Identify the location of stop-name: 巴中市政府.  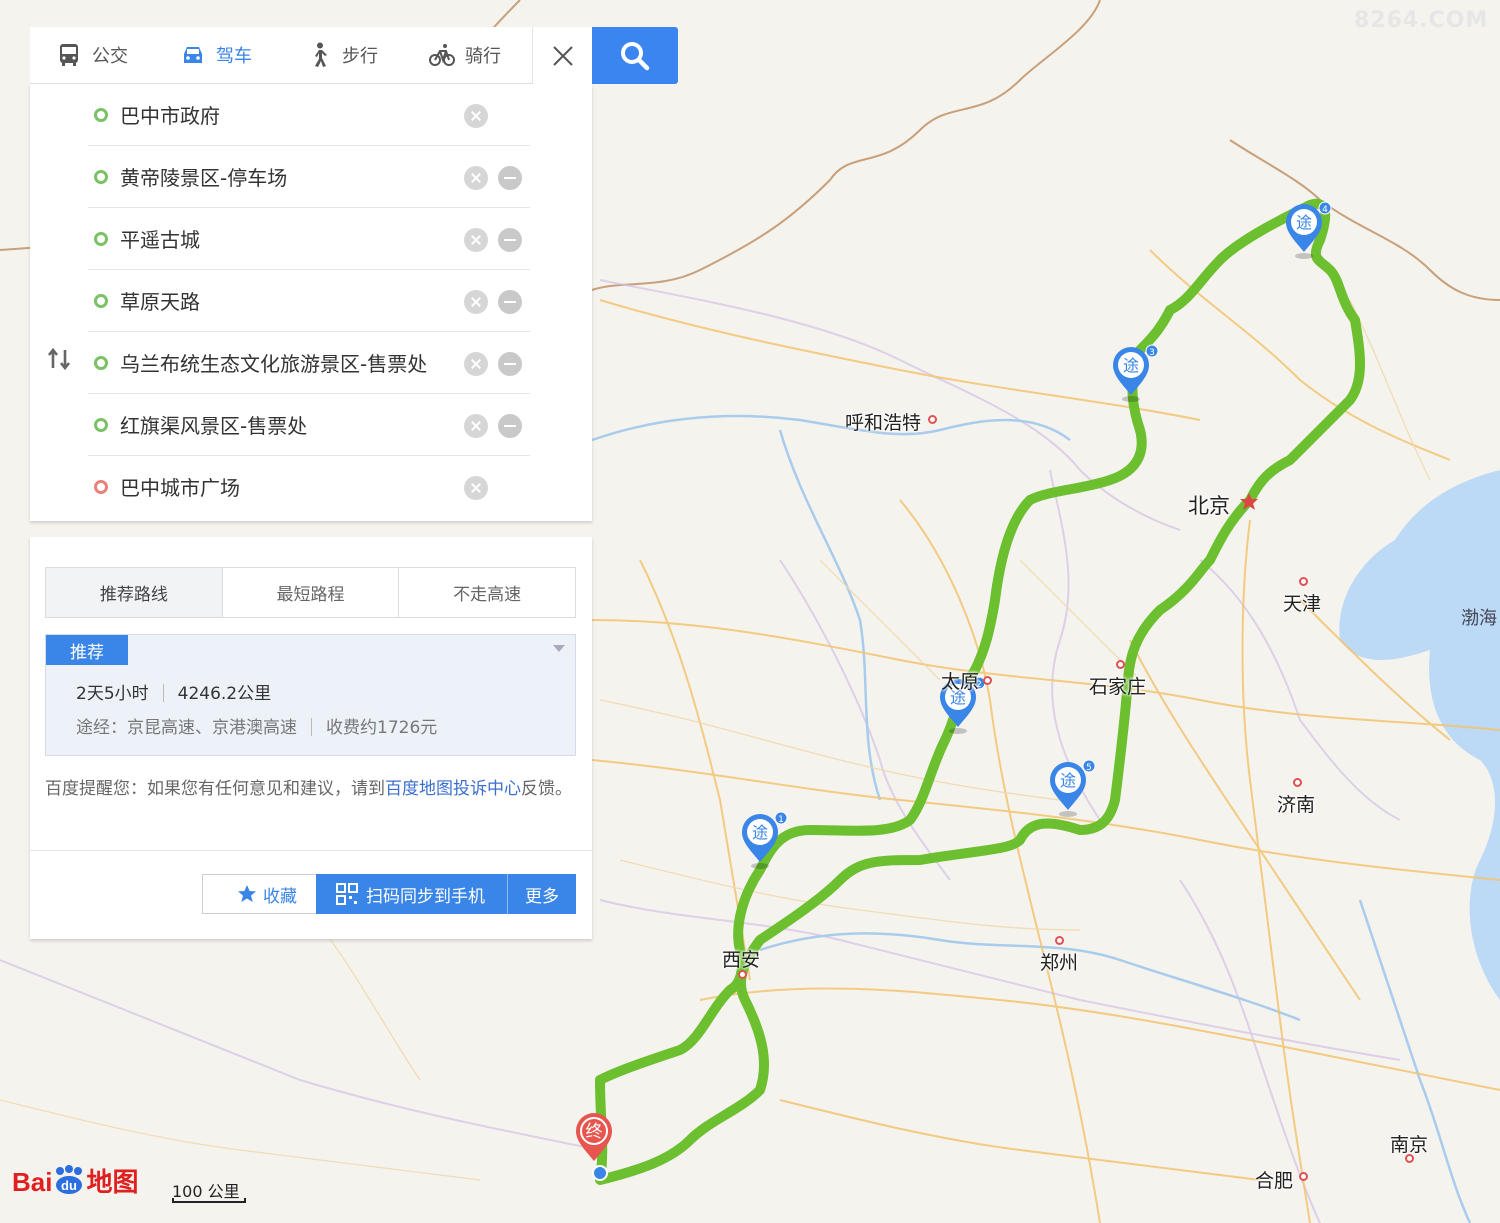
(170, 116).